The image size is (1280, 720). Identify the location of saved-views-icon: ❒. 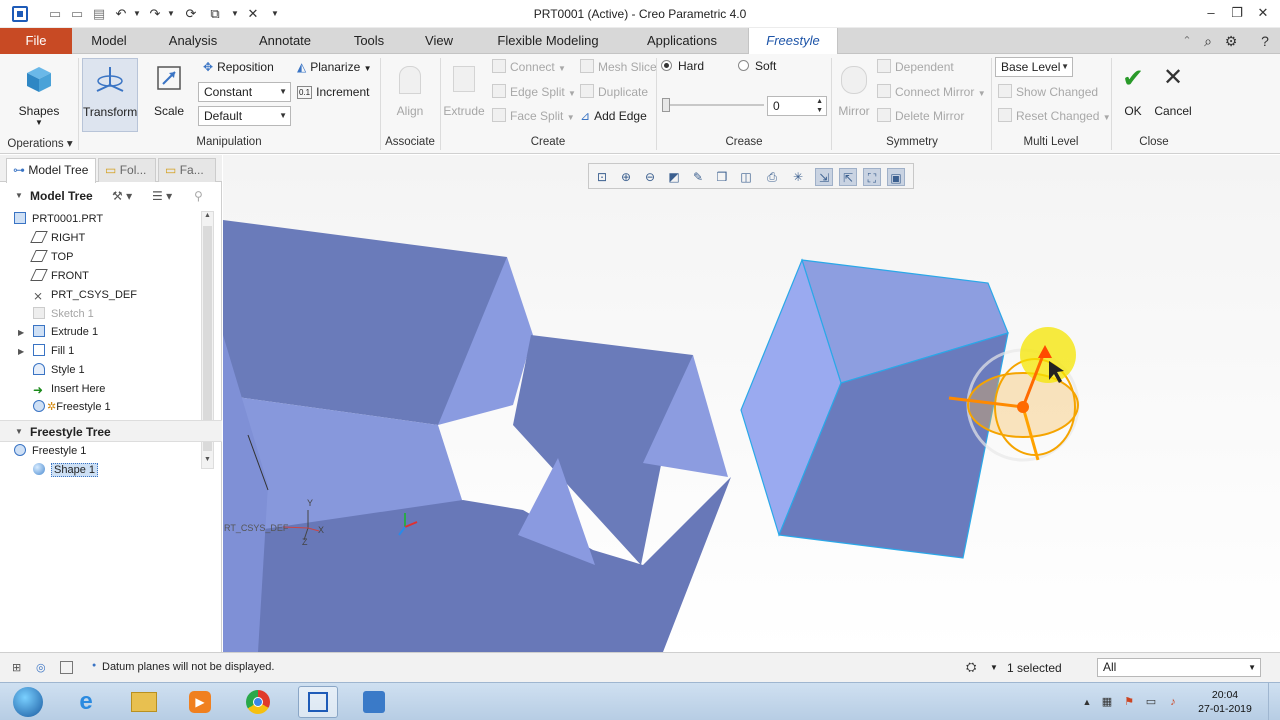
(722, 177).